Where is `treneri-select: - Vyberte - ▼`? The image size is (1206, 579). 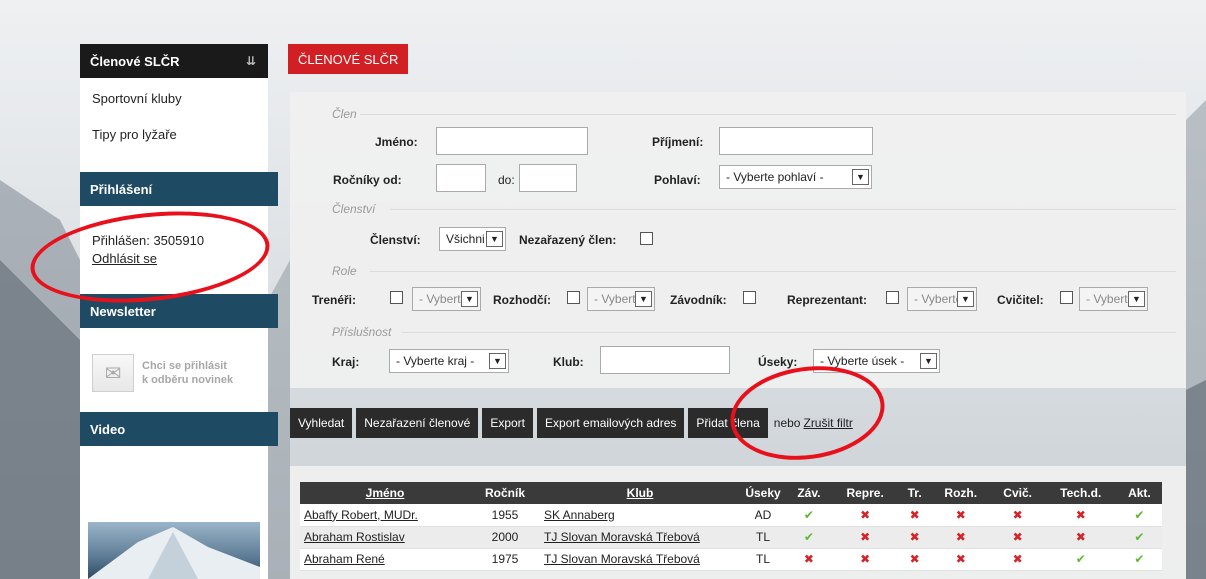
treneri-select: - Vyberte - ▼ is located at coordinates (446, 299).